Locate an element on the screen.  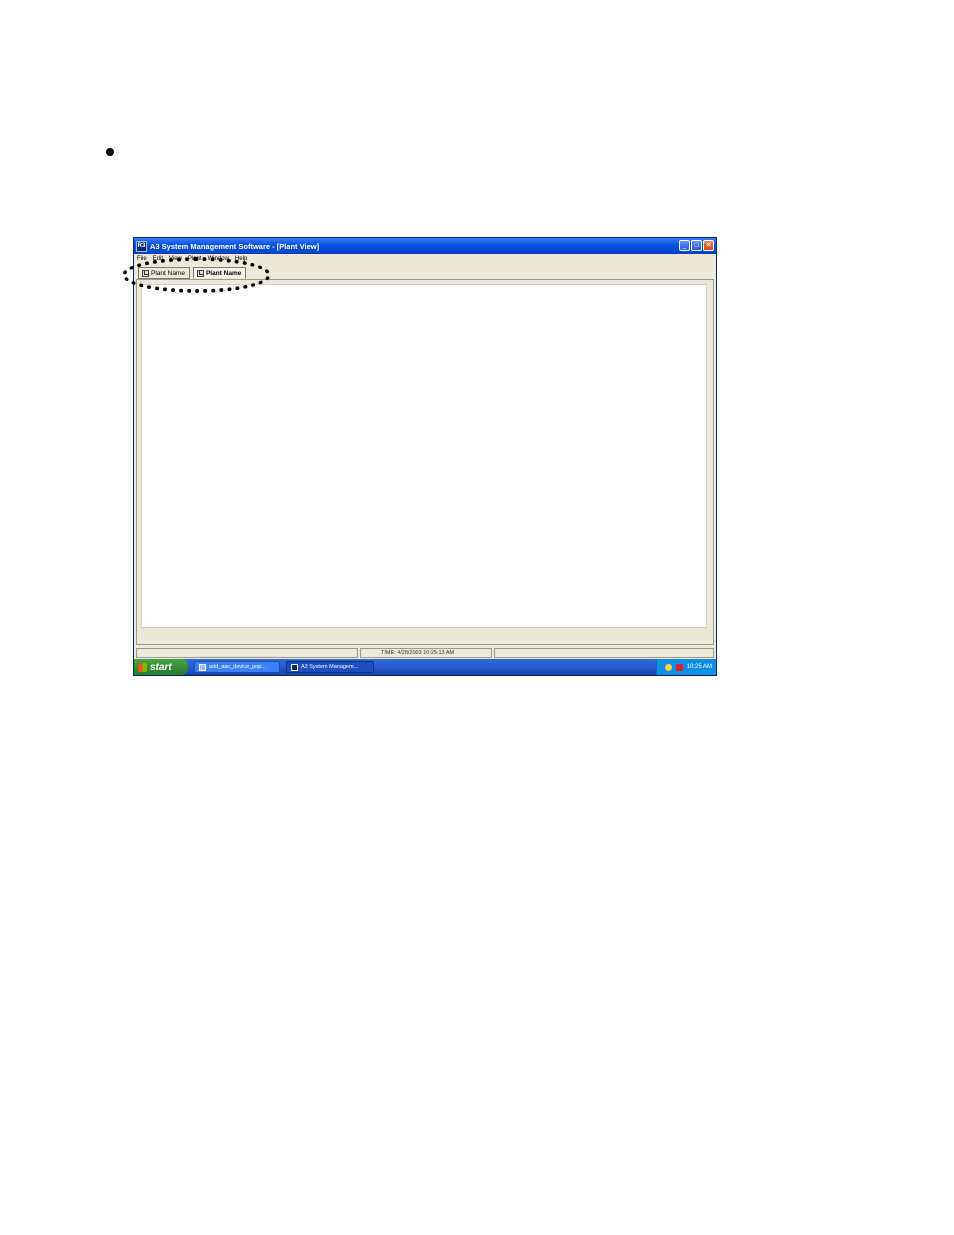
status-bar: TIME: 4/28/2003 10:25:13 AM is located at coordinates (425, 653).